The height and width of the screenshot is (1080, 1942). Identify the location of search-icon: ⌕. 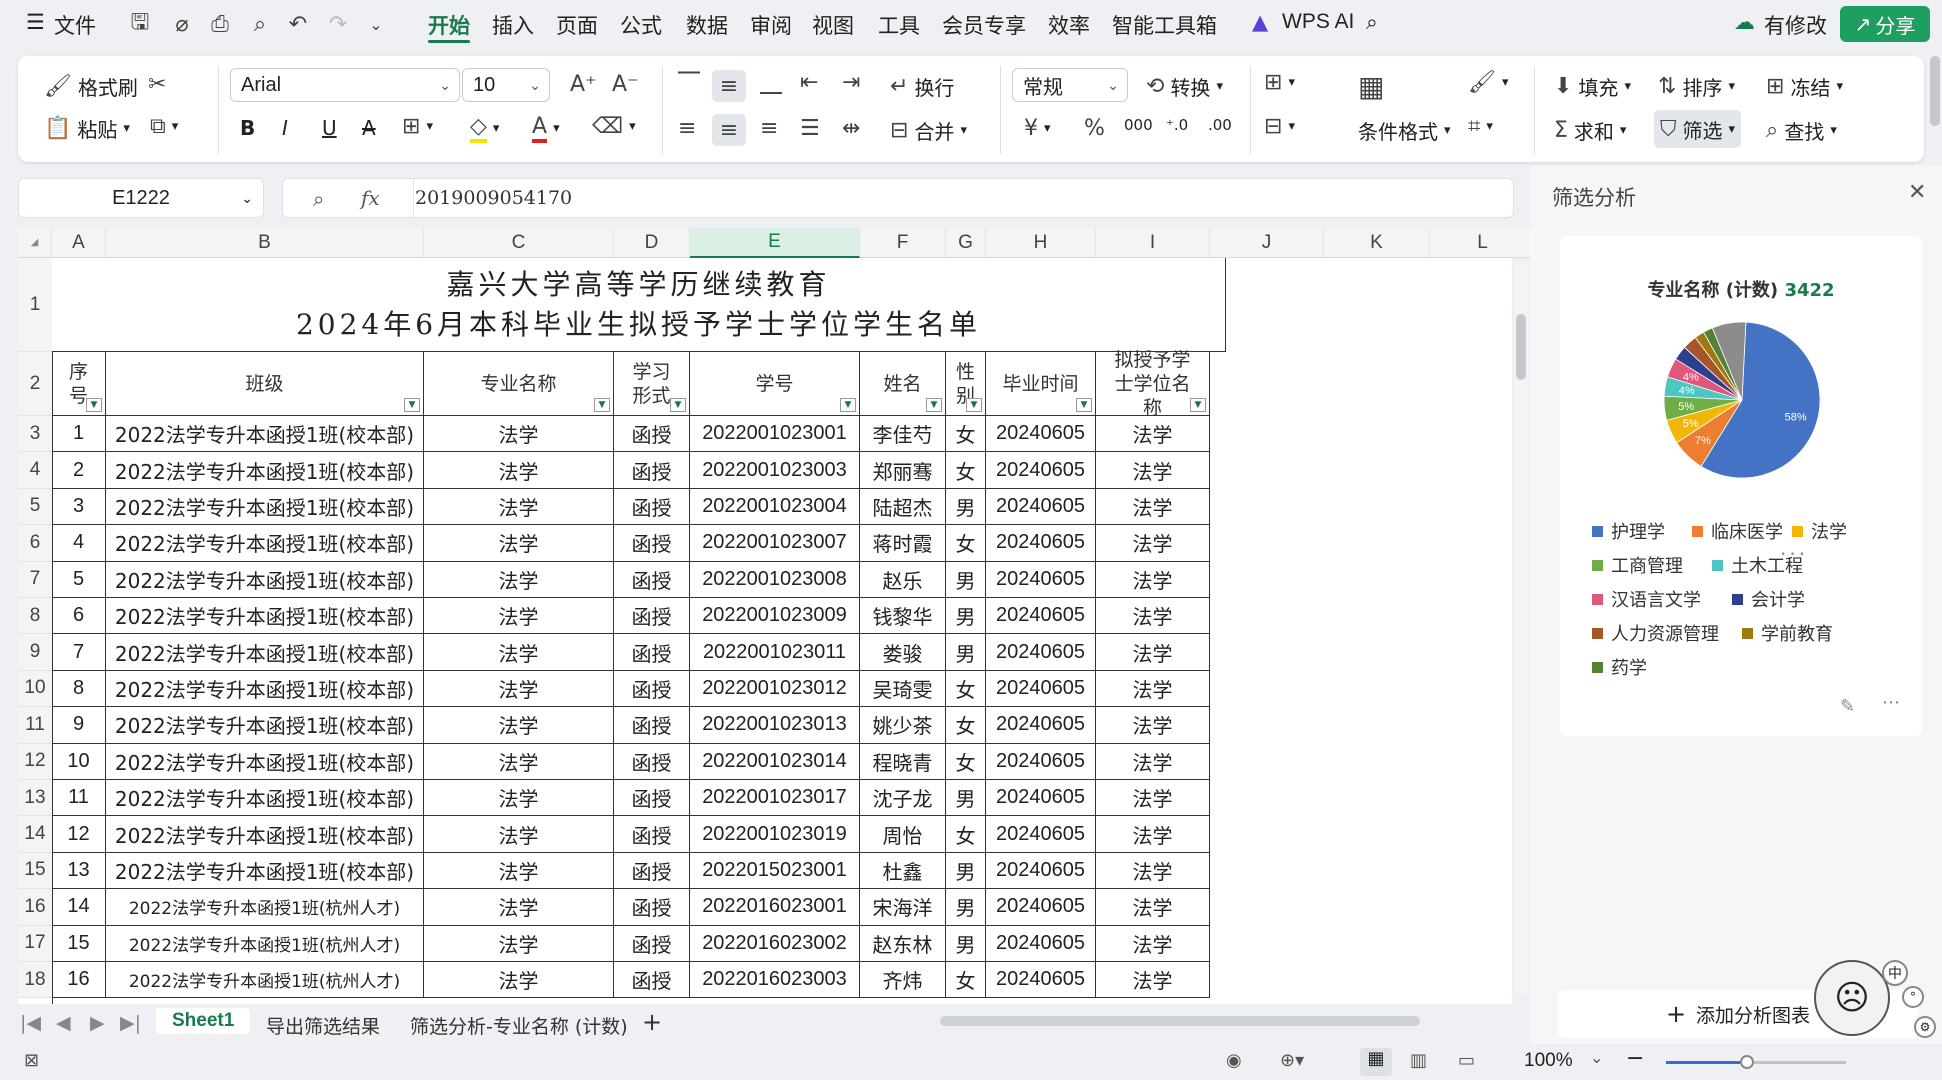
(1372, 22).